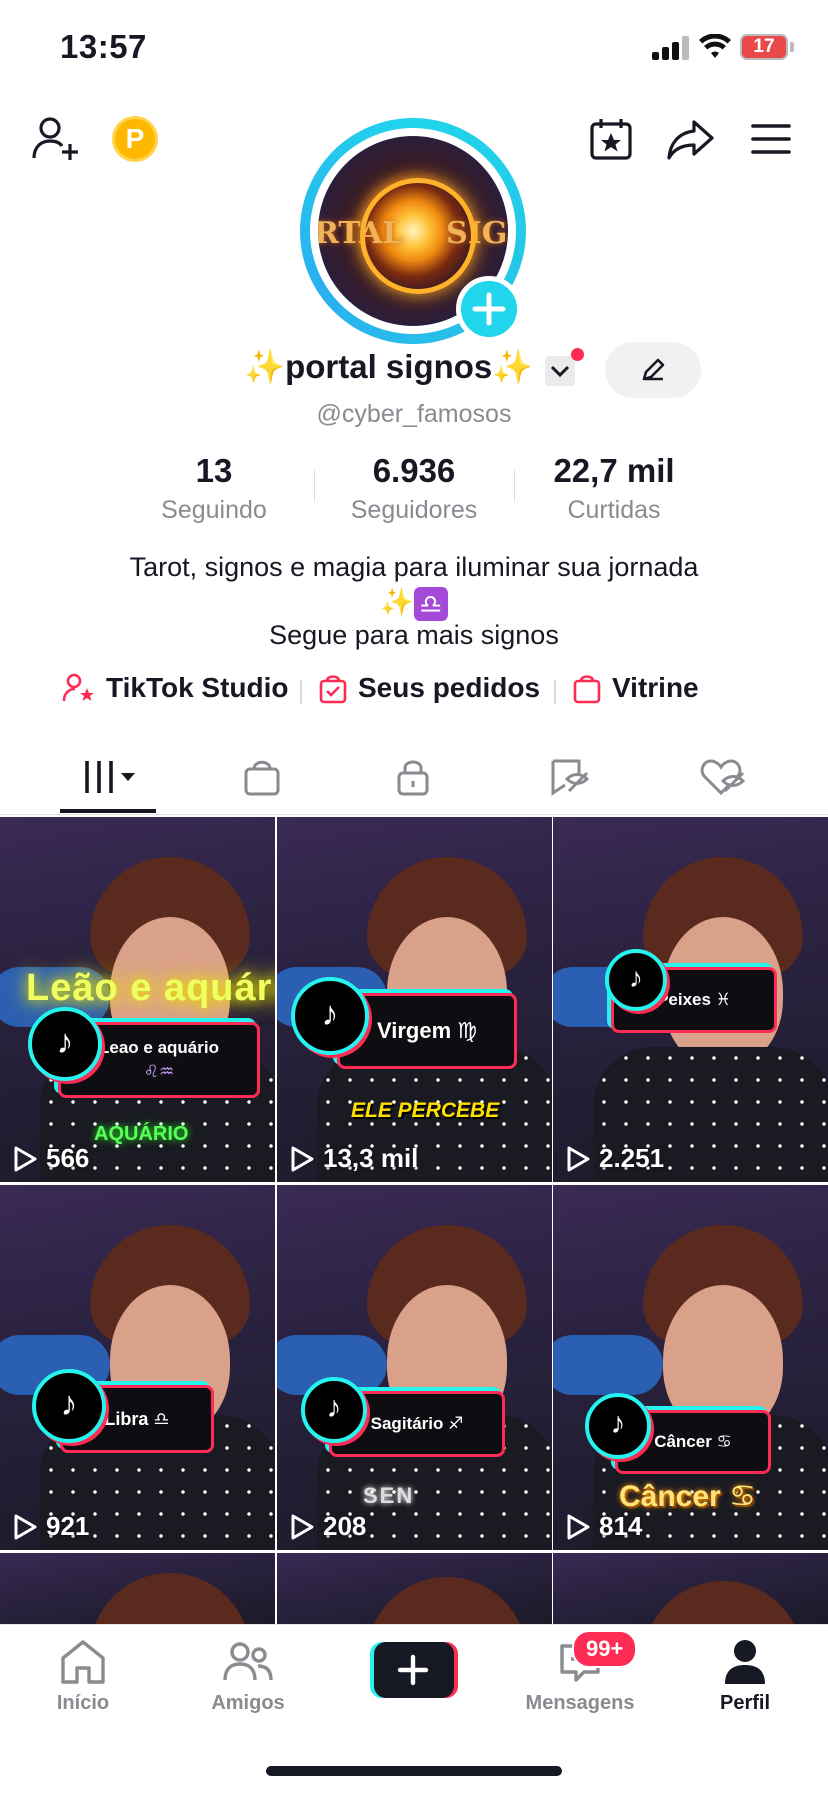 This screenshot has height=1793, width=828. Describe the element at coordinates (430, 603) in the screenshot. I see `libra-icon: ♎` at that location.